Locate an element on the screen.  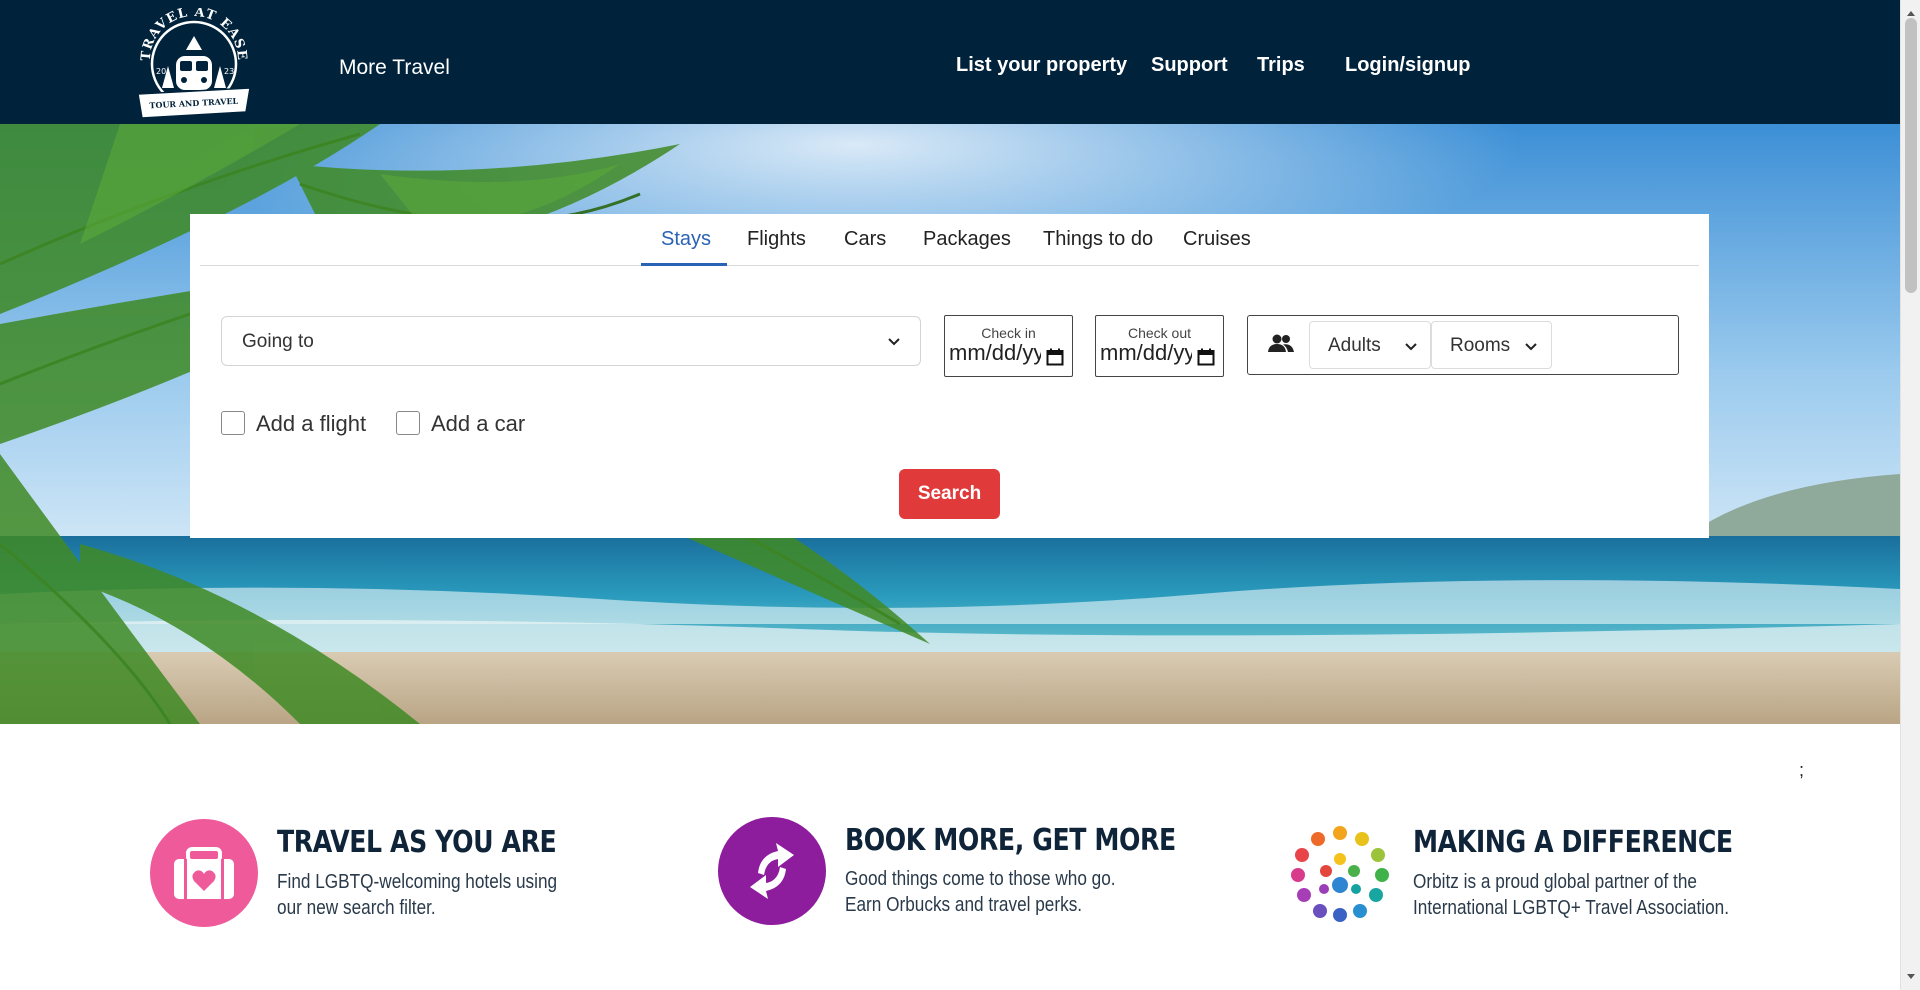
search-button: Search is located at coordinates (949, 494).